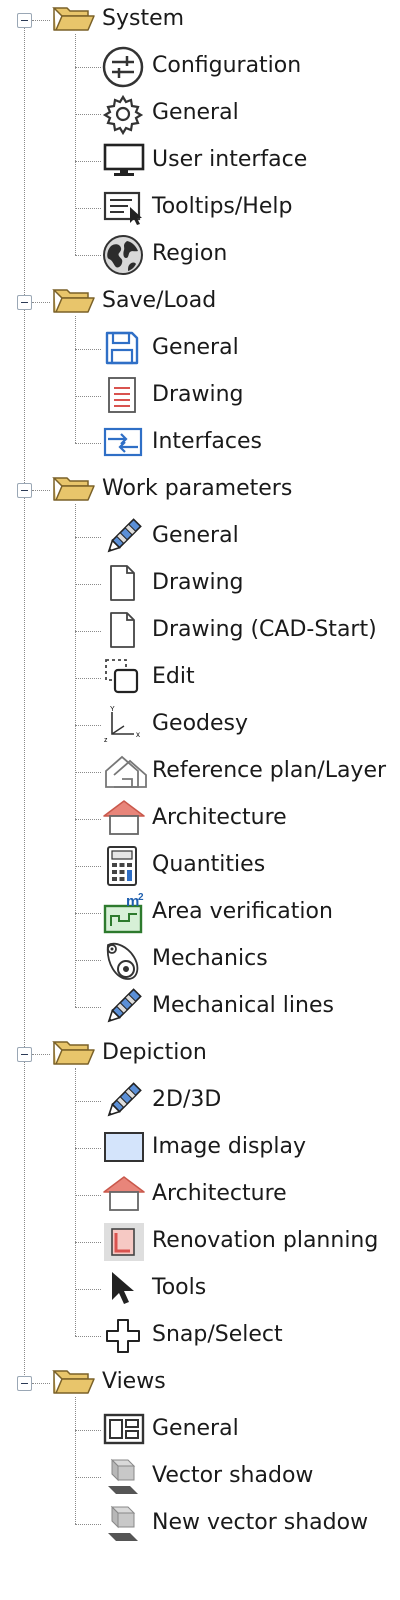  Describe the element at coordinates (242, 912) in the screenshot. I see `tree-item-label: Area verification` at that location.